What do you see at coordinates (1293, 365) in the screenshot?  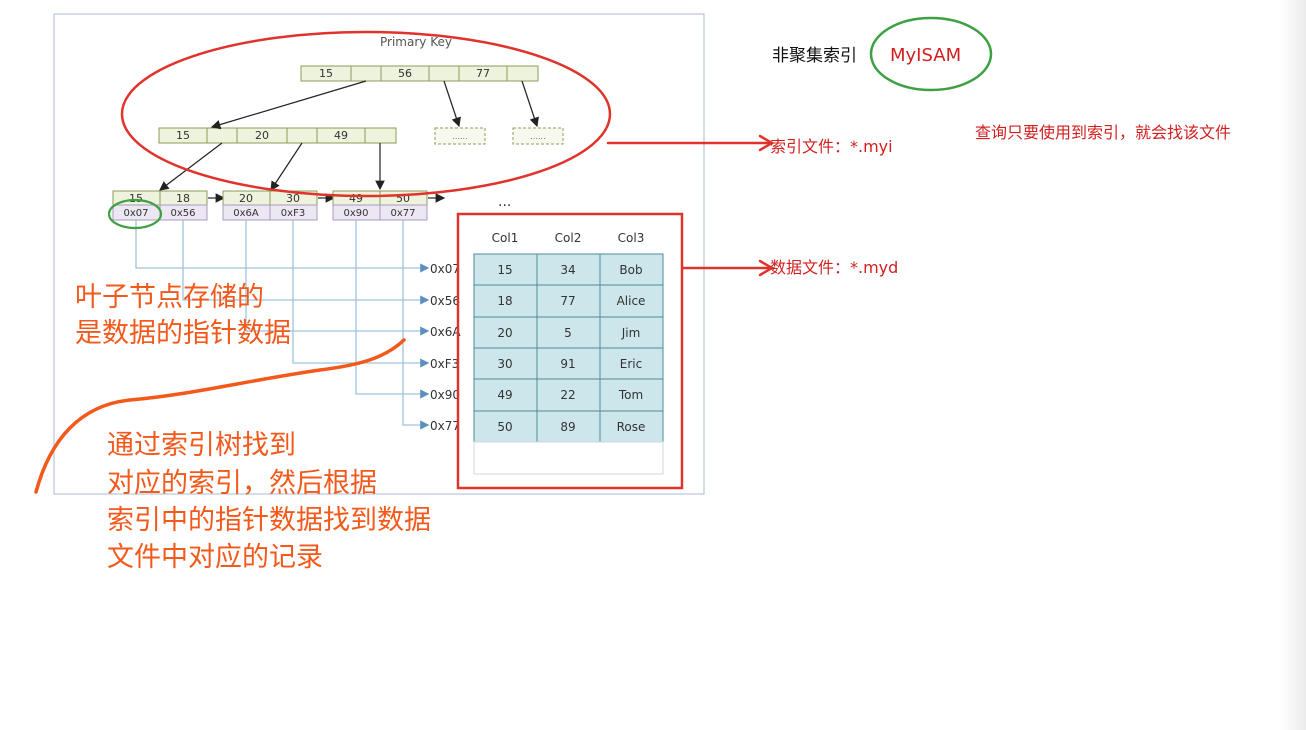 I see `window-edge-shadow` at bounding box center [1293, 365].